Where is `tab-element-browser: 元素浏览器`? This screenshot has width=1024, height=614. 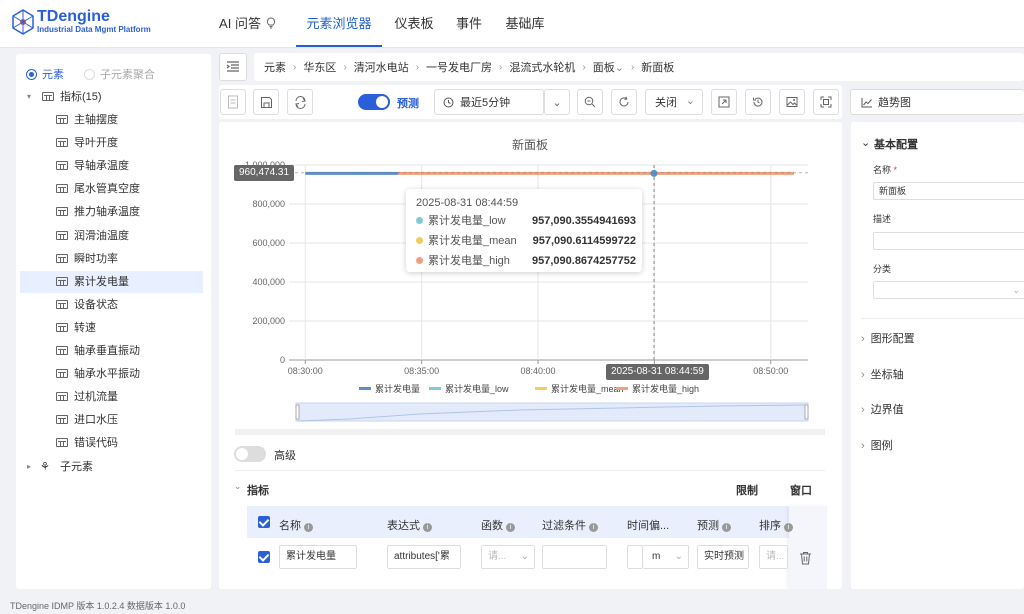 tab-element-browser: 元素浏览器 is located at coordinates (339, 23).